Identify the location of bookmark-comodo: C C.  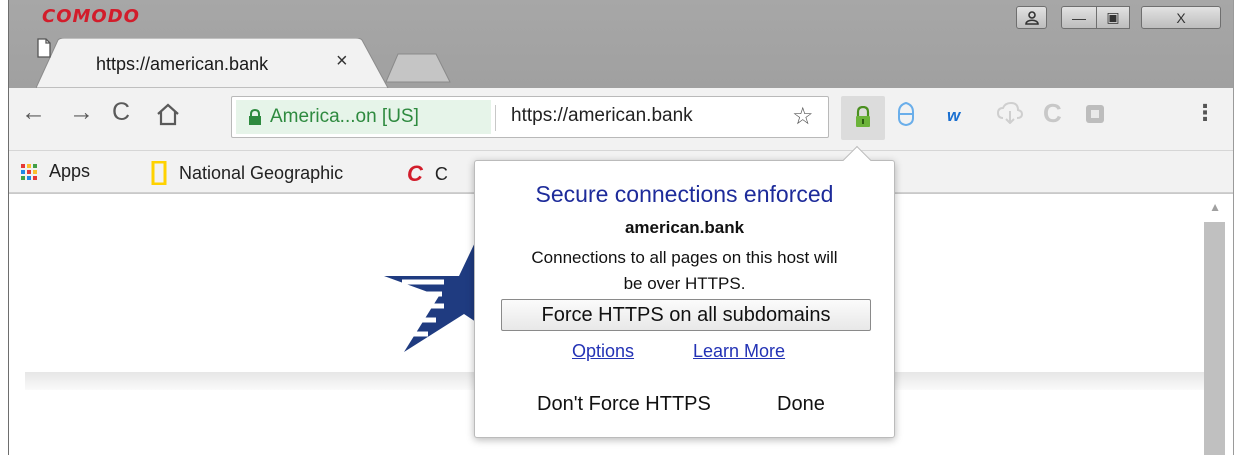
(427, 174).